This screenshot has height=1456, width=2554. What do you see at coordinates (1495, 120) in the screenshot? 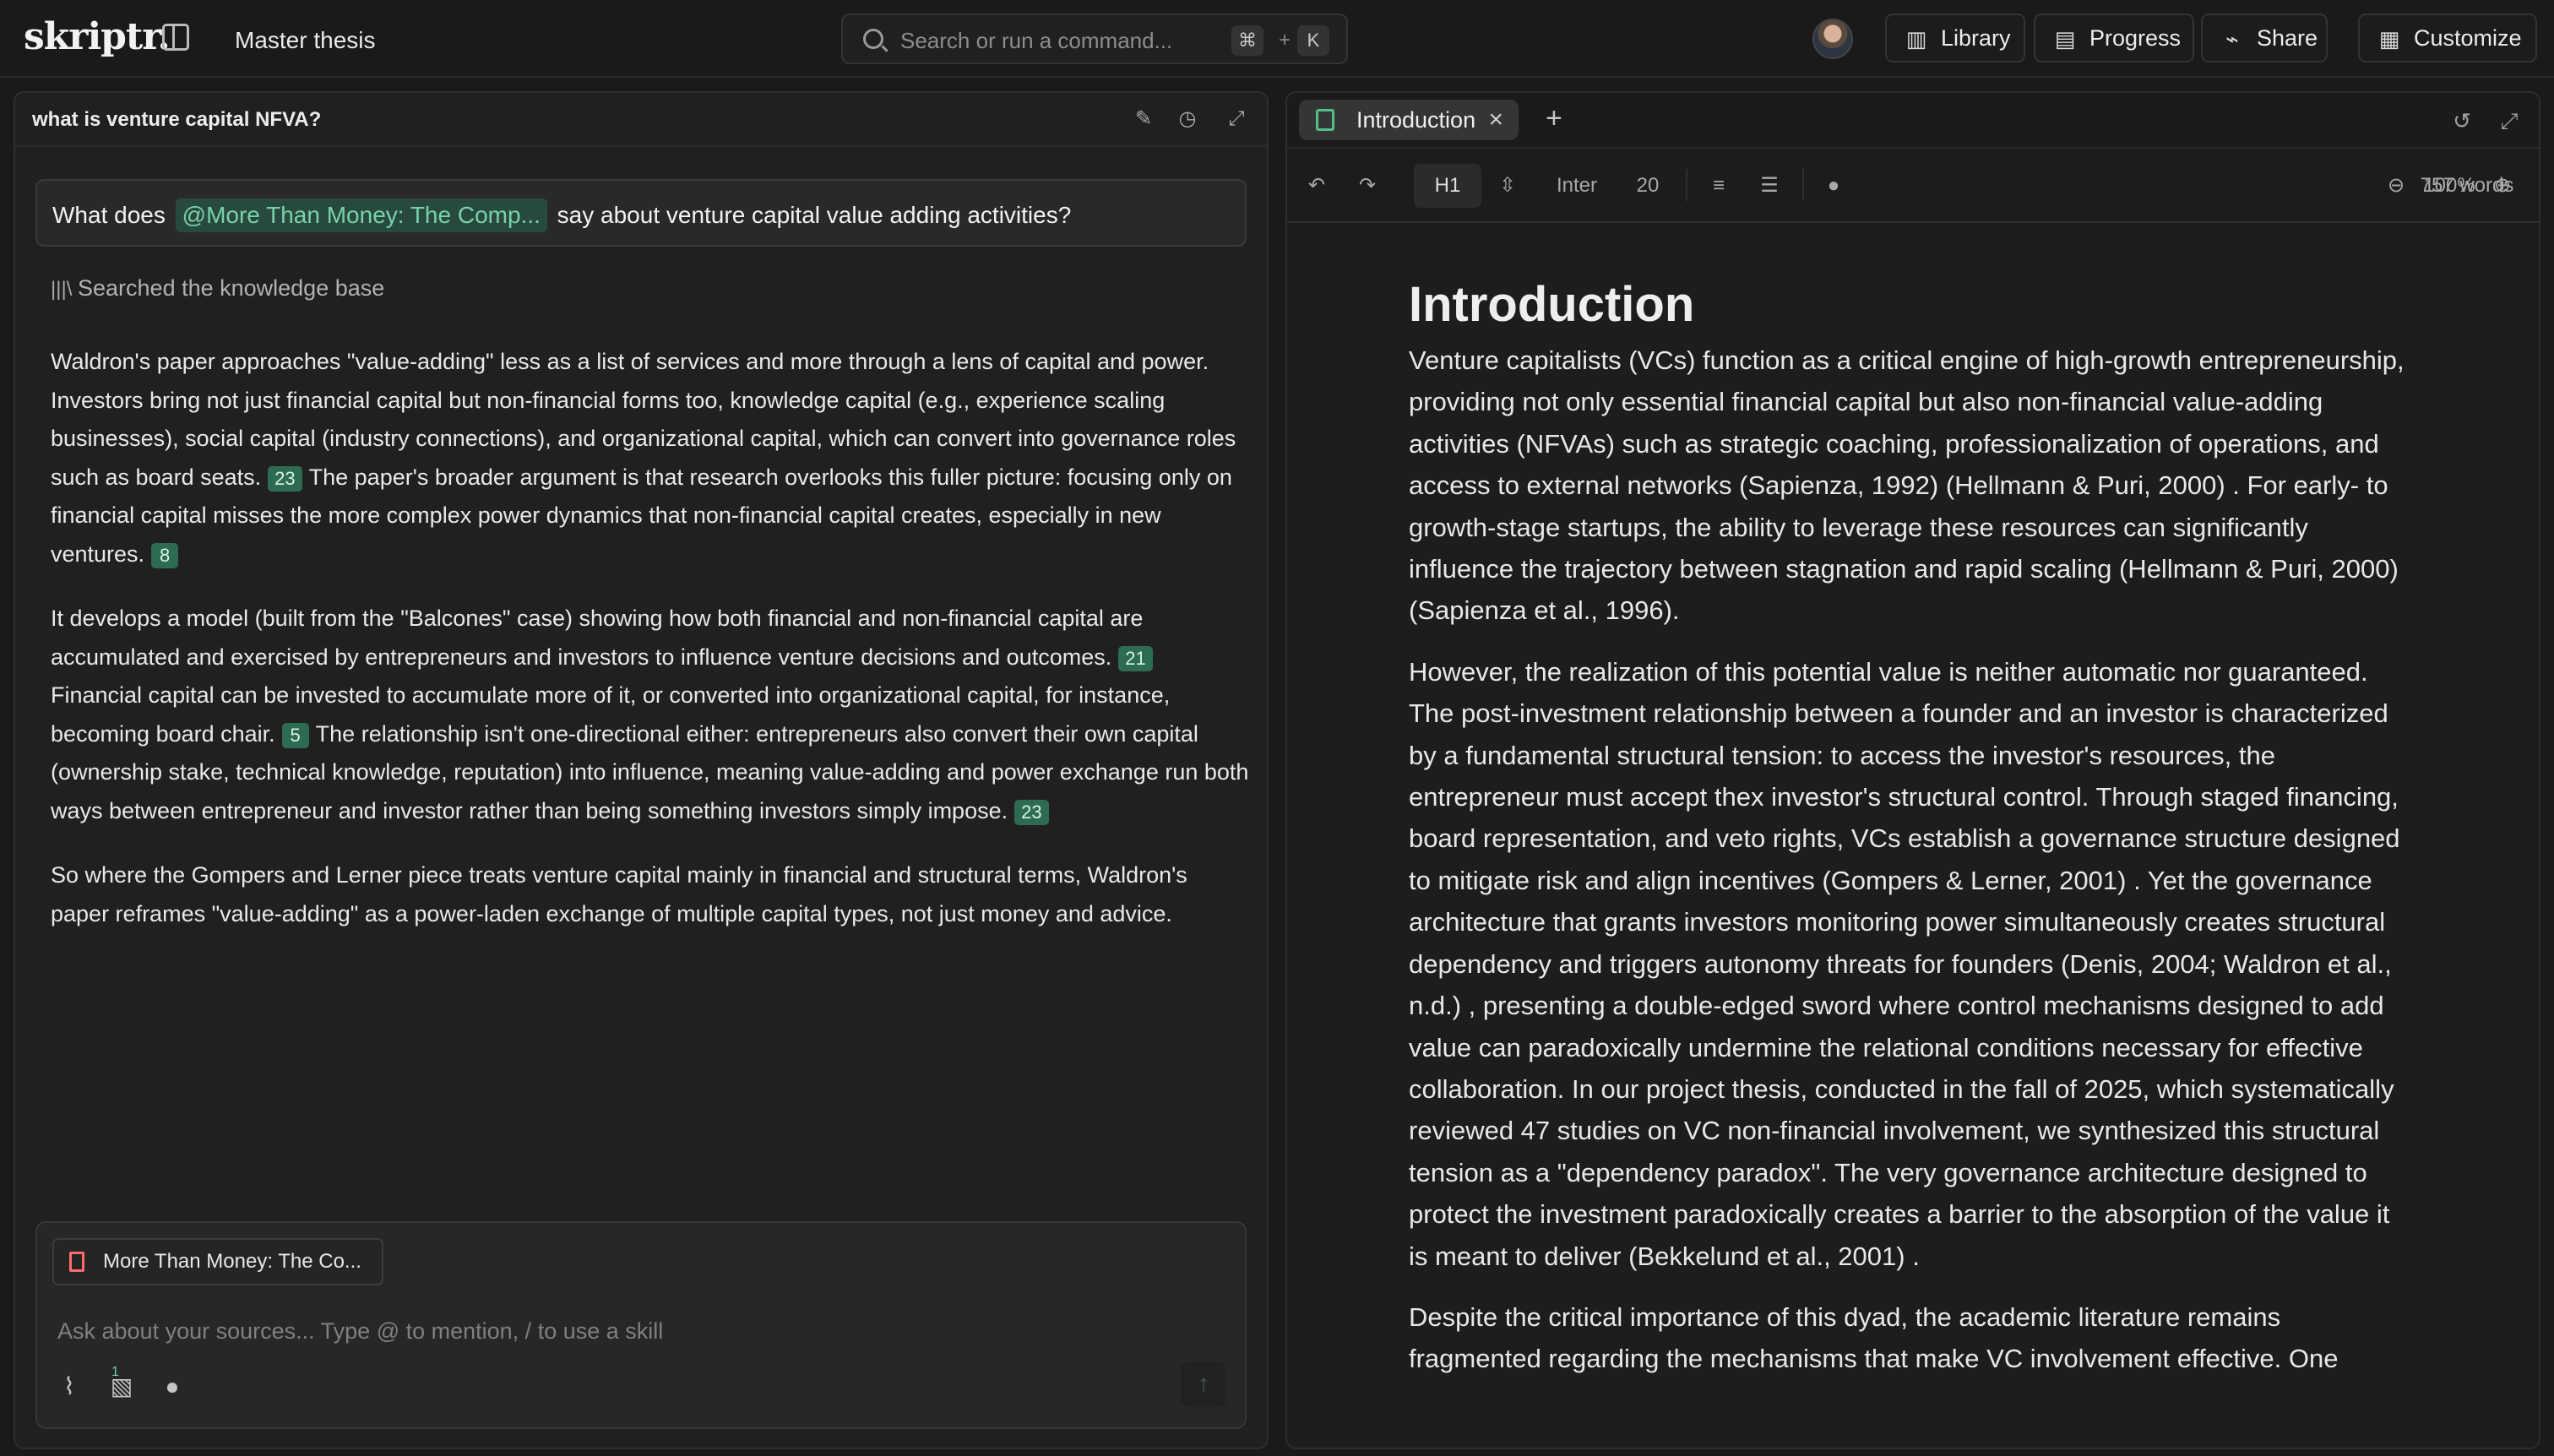
I see `close-icon: ×` at bounding box center [1495, 120].